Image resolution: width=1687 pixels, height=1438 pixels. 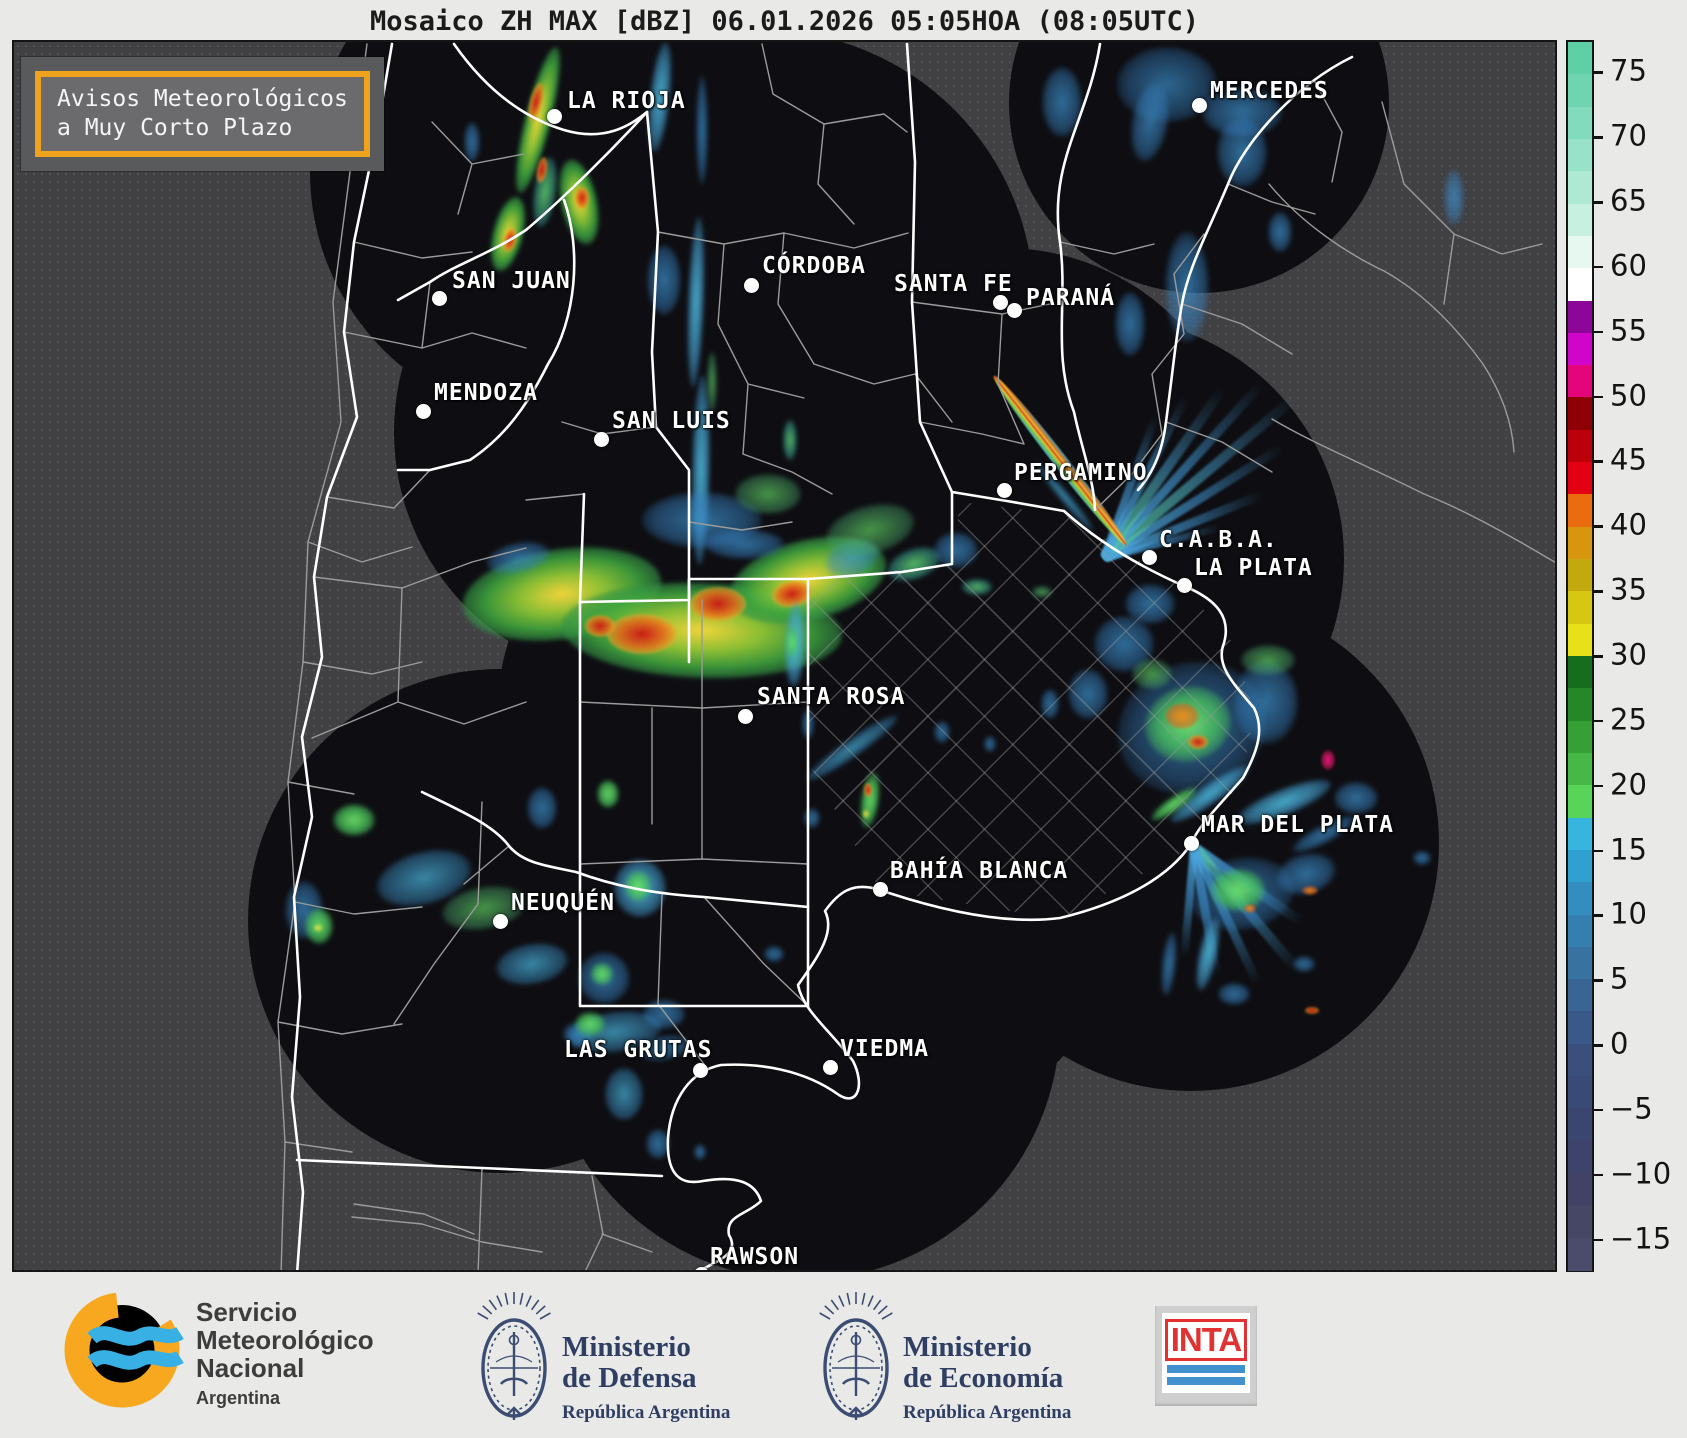 What do you see at coordinates (1641, 1237) in the screenshot?
I see `colorbar-tick-label: −15` at bounding box center [1641, 1237].